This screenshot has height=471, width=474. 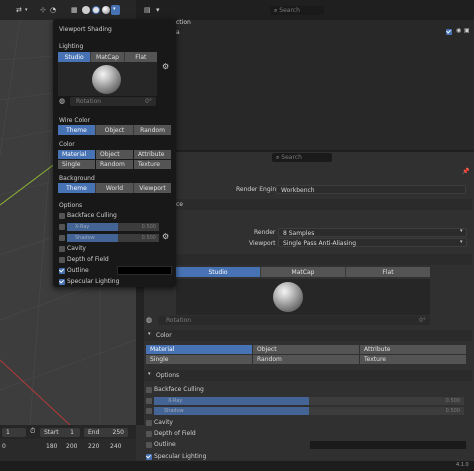 What do you see at coordinates (149, 434) in the screenshot?
I see `properties-dof-checkbox` at bounding box center [149, 434].